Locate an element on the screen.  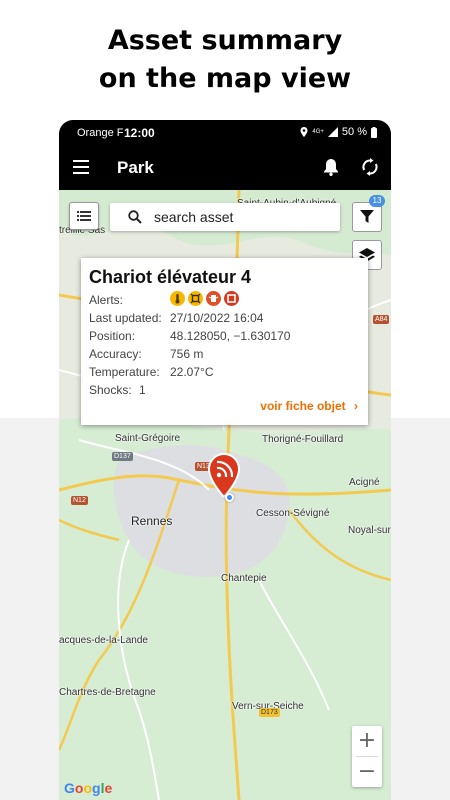
zone-alert-icon is located at coordinates (231, 298).